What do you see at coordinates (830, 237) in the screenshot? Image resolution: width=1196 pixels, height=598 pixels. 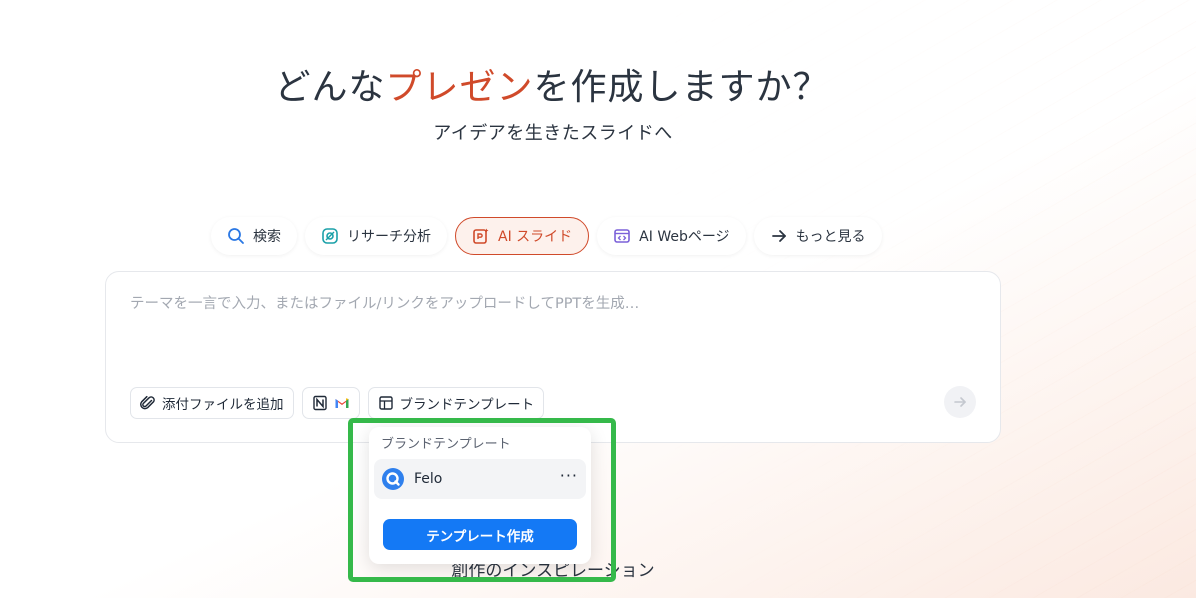 I see `tab-more-label: もっと見る` at bounding box center [830, 237].